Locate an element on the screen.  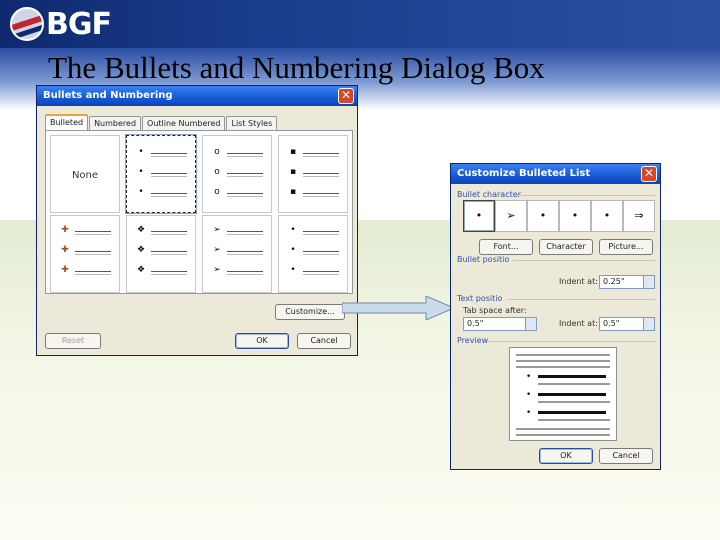
text-indent-at-label: Indent at: is located at coordinates (578, 323).